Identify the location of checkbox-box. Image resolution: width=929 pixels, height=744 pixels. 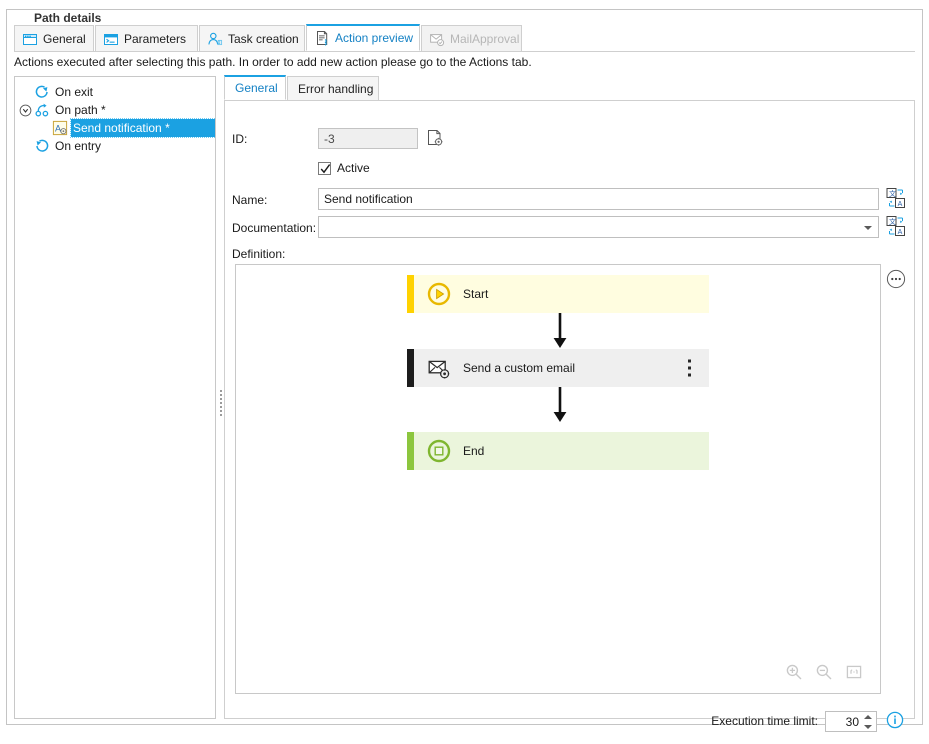
(324, 168).